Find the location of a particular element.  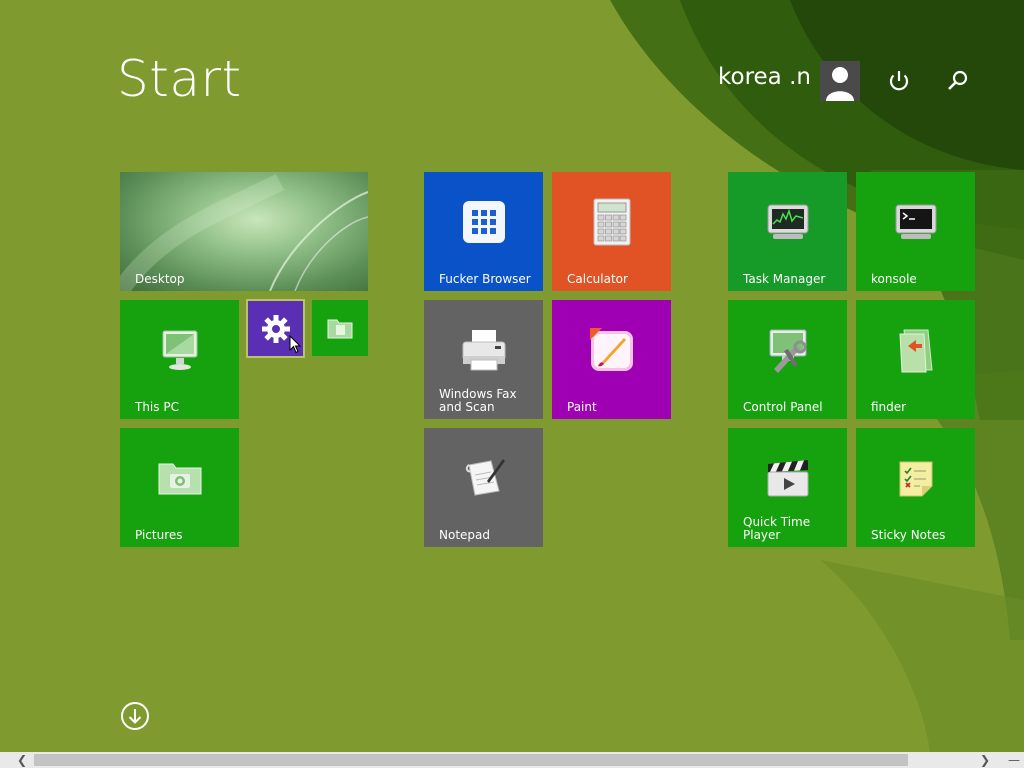

computer-icon is located at coordinates (179, 350).